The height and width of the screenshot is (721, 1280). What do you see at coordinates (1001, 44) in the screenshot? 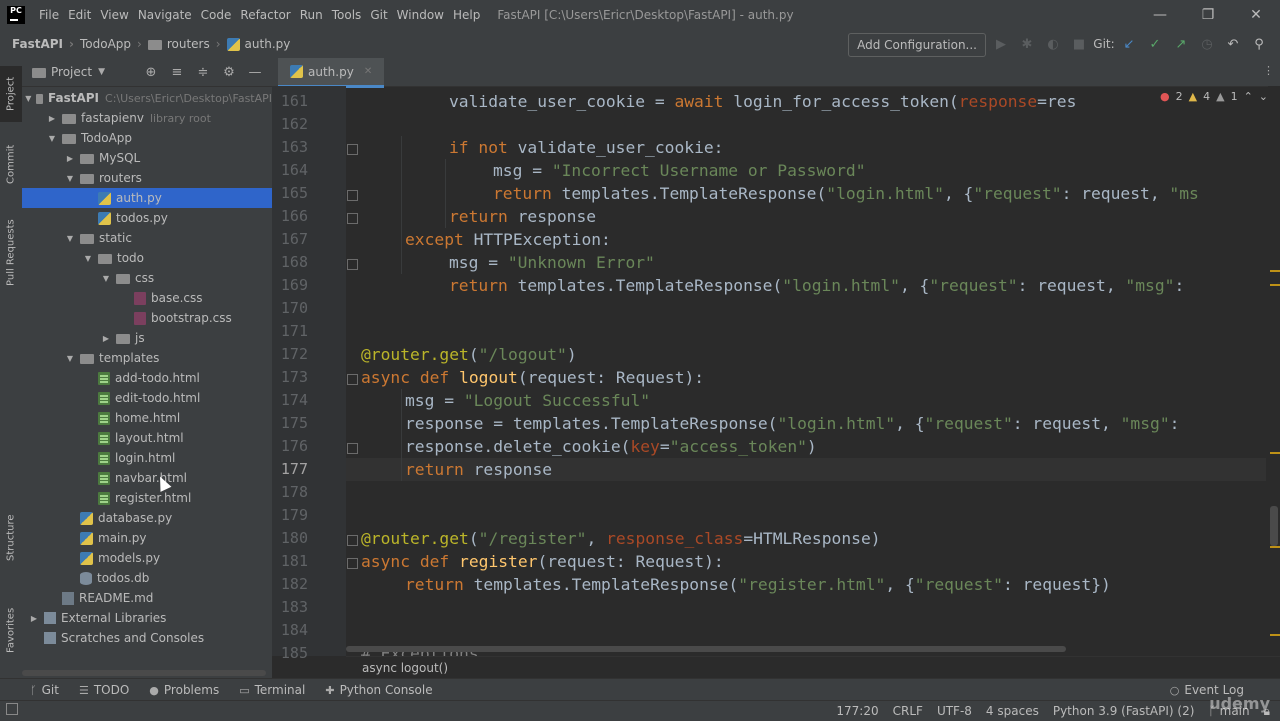
I see `run-icon: ▶` at bounding box center [1001, 44].